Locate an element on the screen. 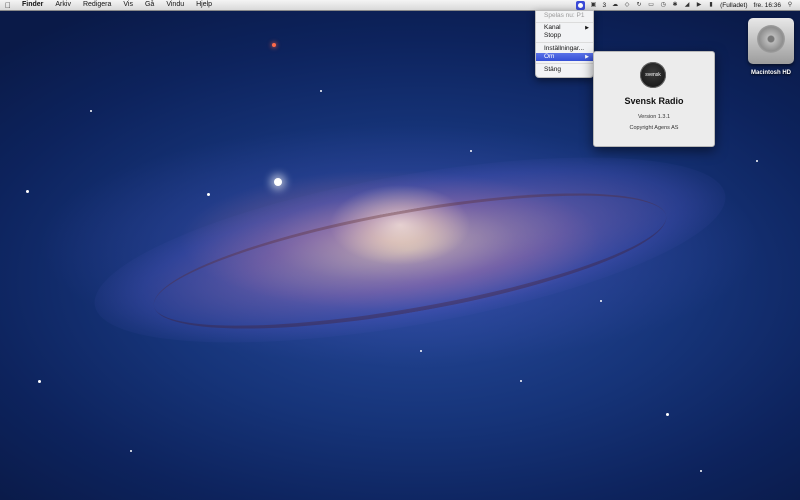  airplay-icon: ▭ is located at coordinates (651, 5).